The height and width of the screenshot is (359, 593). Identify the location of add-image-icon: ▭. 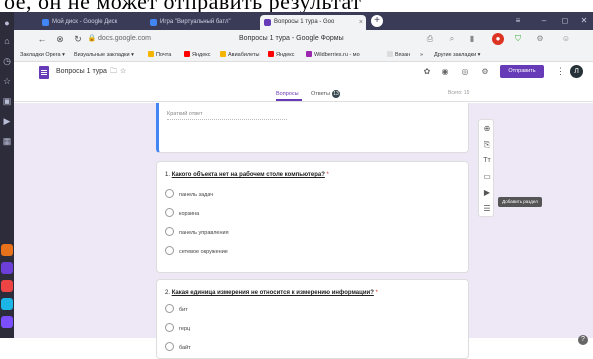
(487, 177).